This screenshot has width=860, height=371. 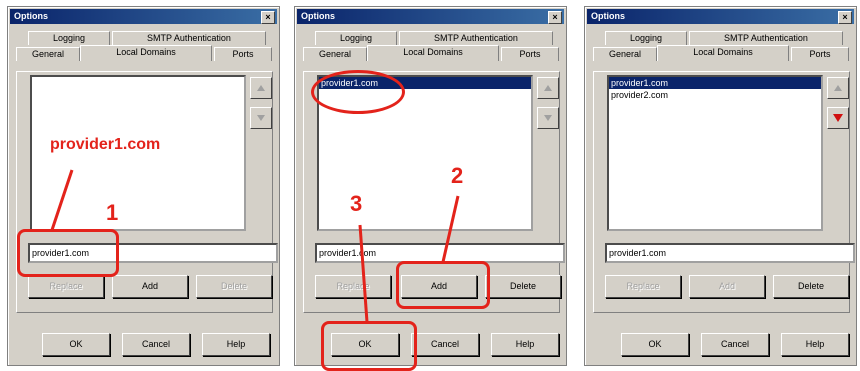 What do you see at coordinates (369, 346) in the screenshot?
I see `highlight-ok-ring` at bounding box center [369, 346].